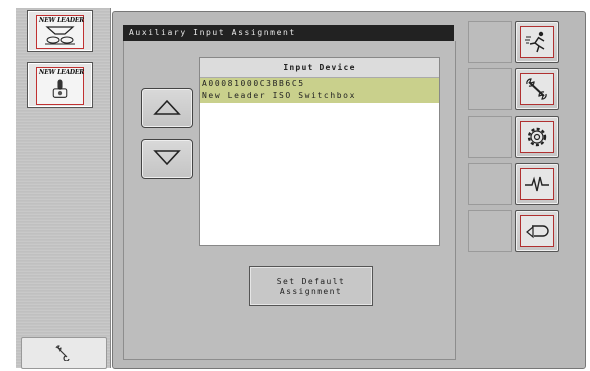 The width and height of the screenshot is (590, 371). I want to click on up-arrow-icon, so click(167, 107).